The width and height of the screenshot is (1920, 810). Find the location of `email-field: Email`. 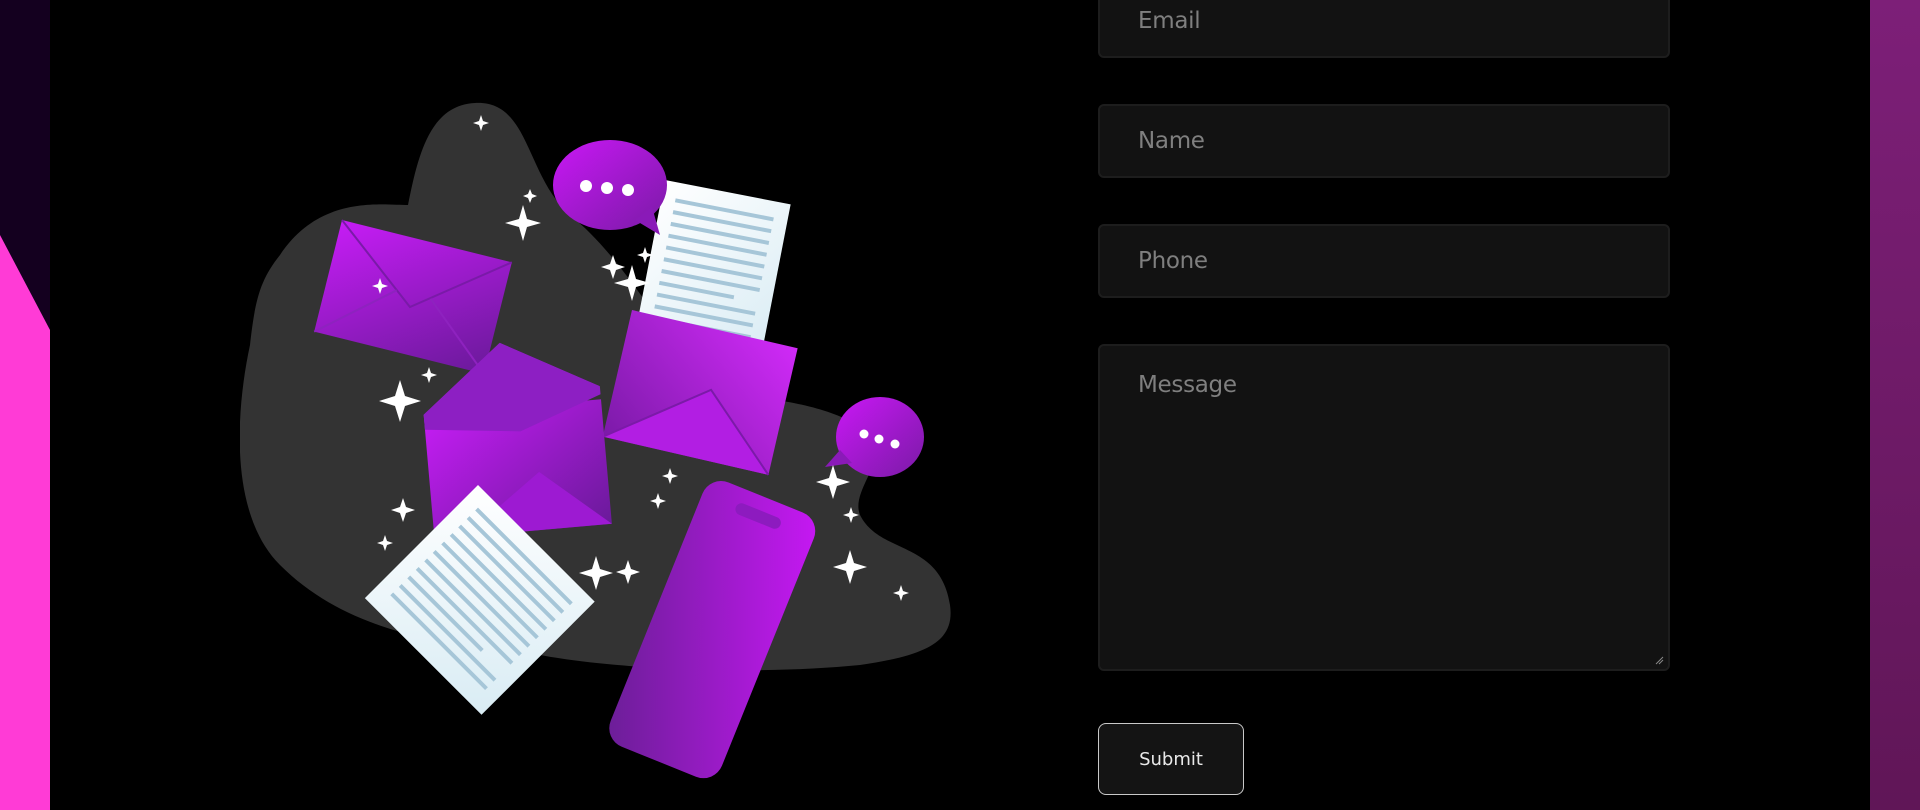

email-field: Email is located at coordinates (1384, 29).